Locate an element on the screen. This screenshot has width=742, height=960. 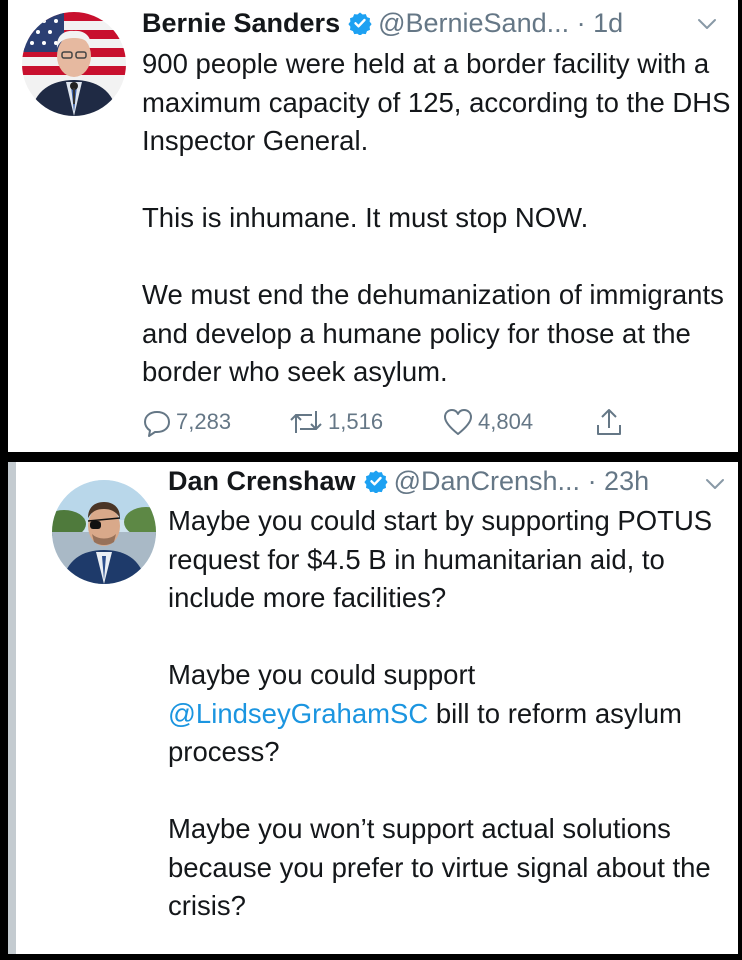
reply-count: 7,283 is located at coordinates (204, 421).